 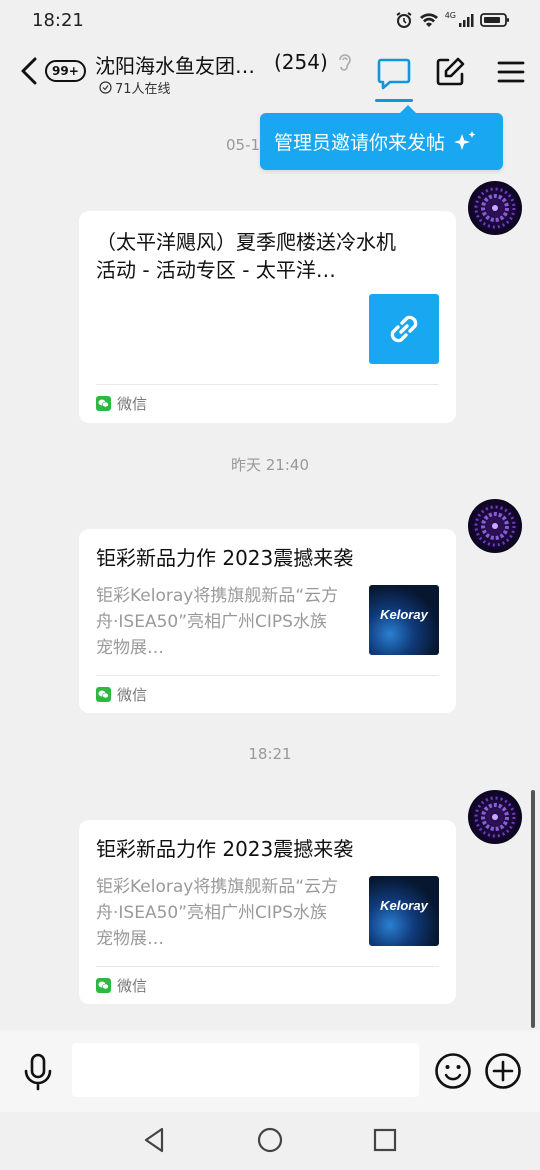 What do you see at coordinates (246, 242) in the screenshot?
I see `card-title-line: （太平洋飓风）夏季爬楼送冷水机` at bounding box center [246, 242].